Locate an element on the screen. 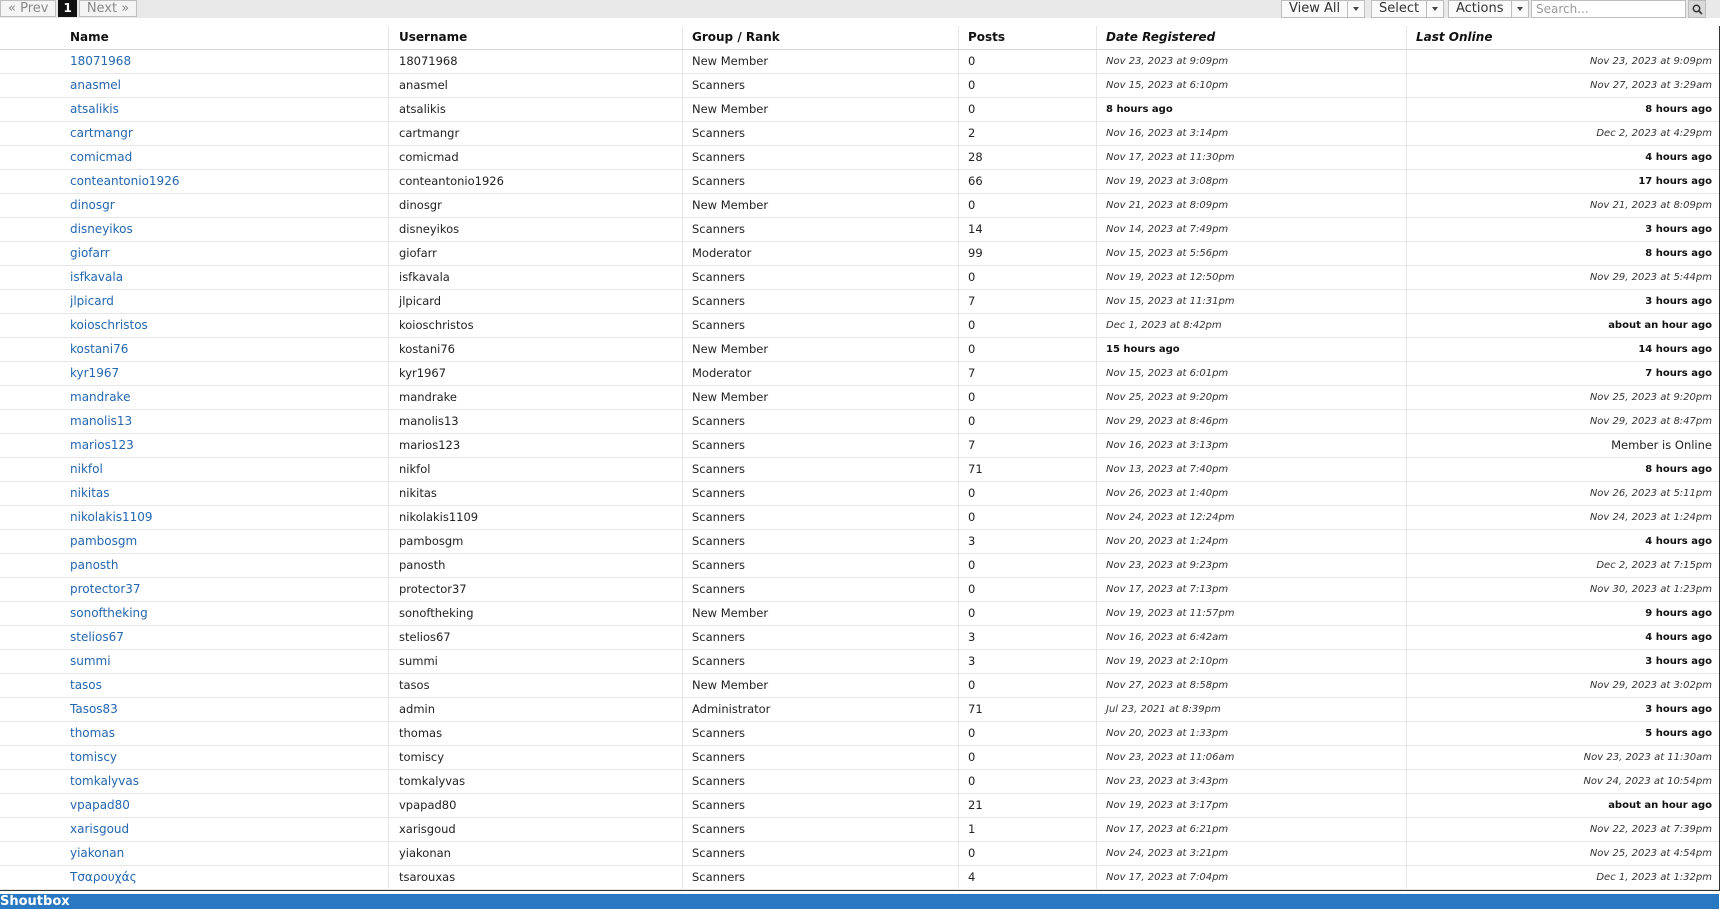 The image size is (1720, 910). posts-cell: 3 is located at coordinates (1027, 637).